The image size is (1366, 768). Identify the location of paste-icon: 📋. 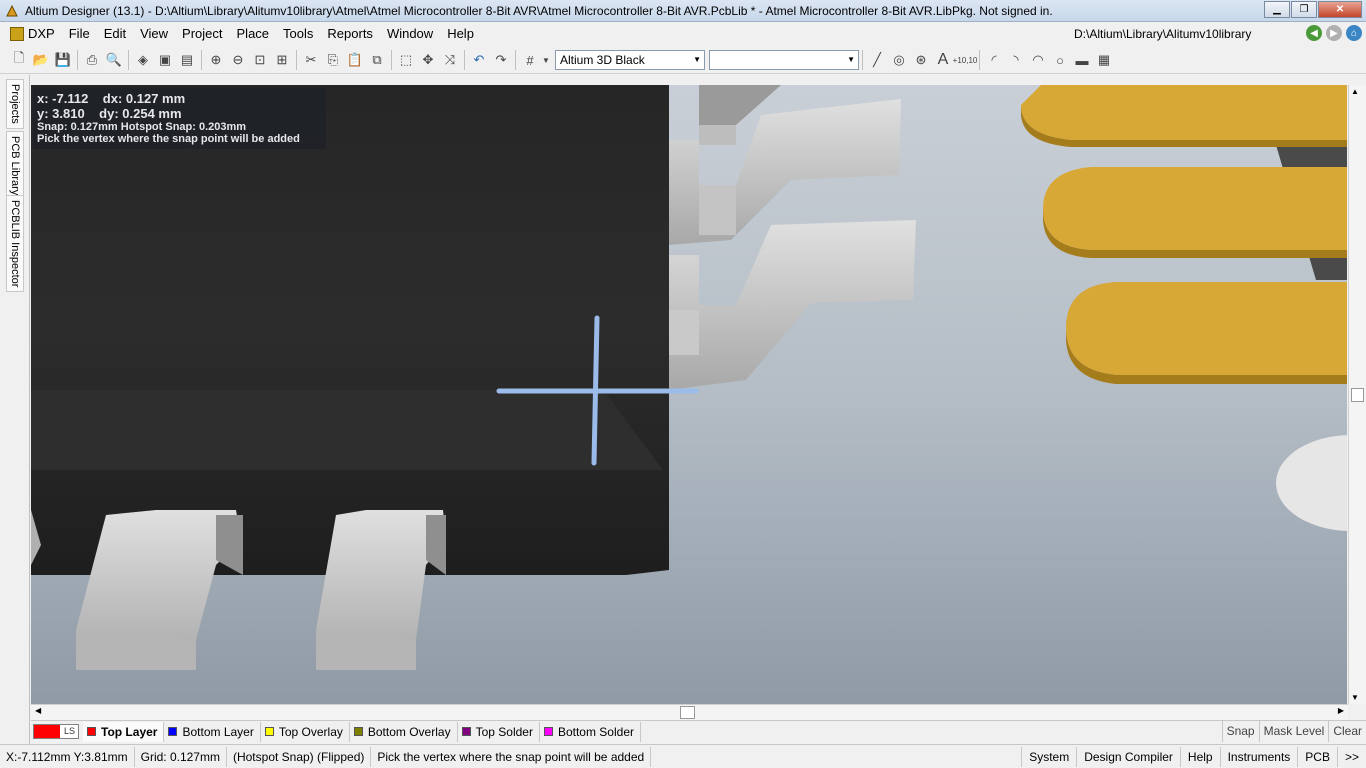
(355, 60).